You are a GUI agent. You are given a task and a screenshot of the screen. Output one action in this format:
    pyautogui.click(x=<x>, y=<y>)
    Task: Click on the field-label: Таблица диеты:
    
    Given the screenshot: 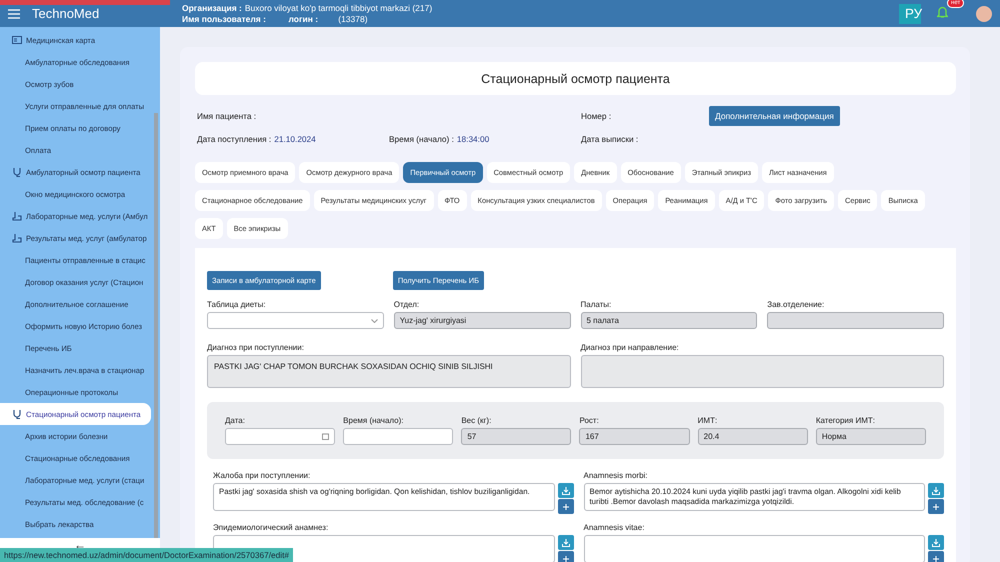 What is the action you would take?
    pyautogui.click(x=237, y=304)
    